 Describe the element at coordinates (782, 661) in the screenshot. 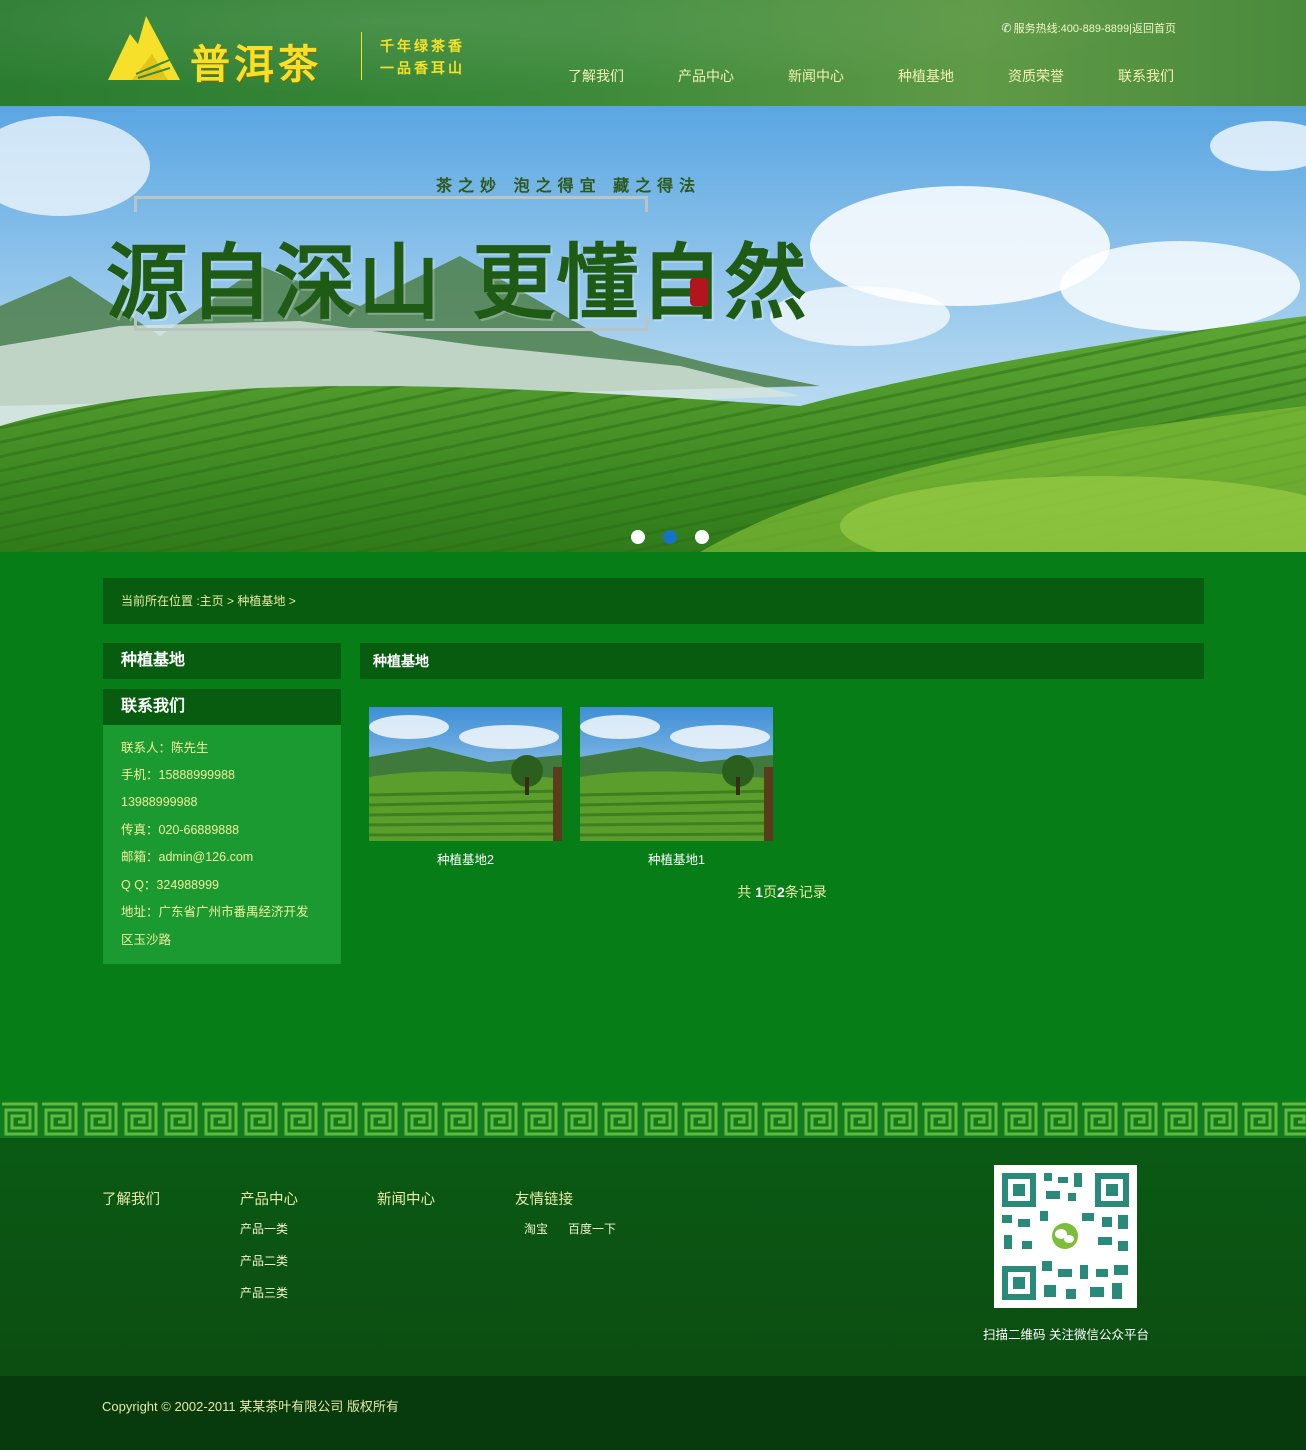

I see `main-section-title: 种植基地` at that location.